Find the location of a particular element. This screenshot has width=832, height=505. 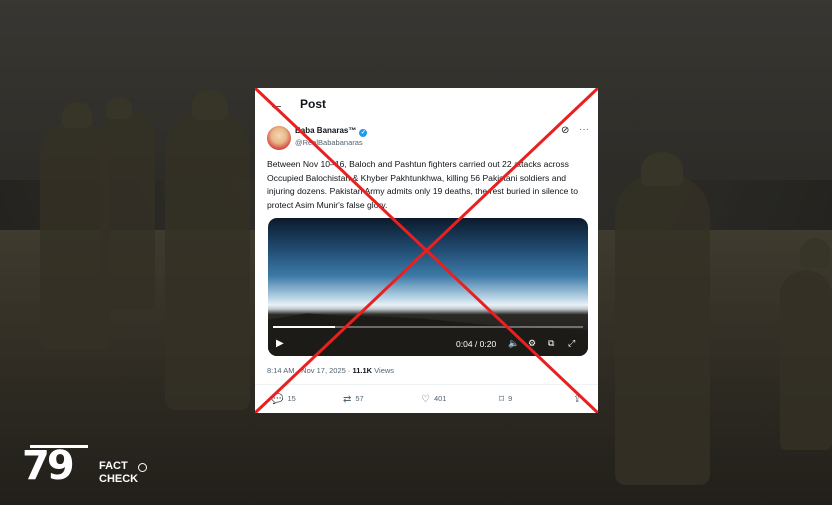

logo-number: 79 is located at coordinates (48, 466).